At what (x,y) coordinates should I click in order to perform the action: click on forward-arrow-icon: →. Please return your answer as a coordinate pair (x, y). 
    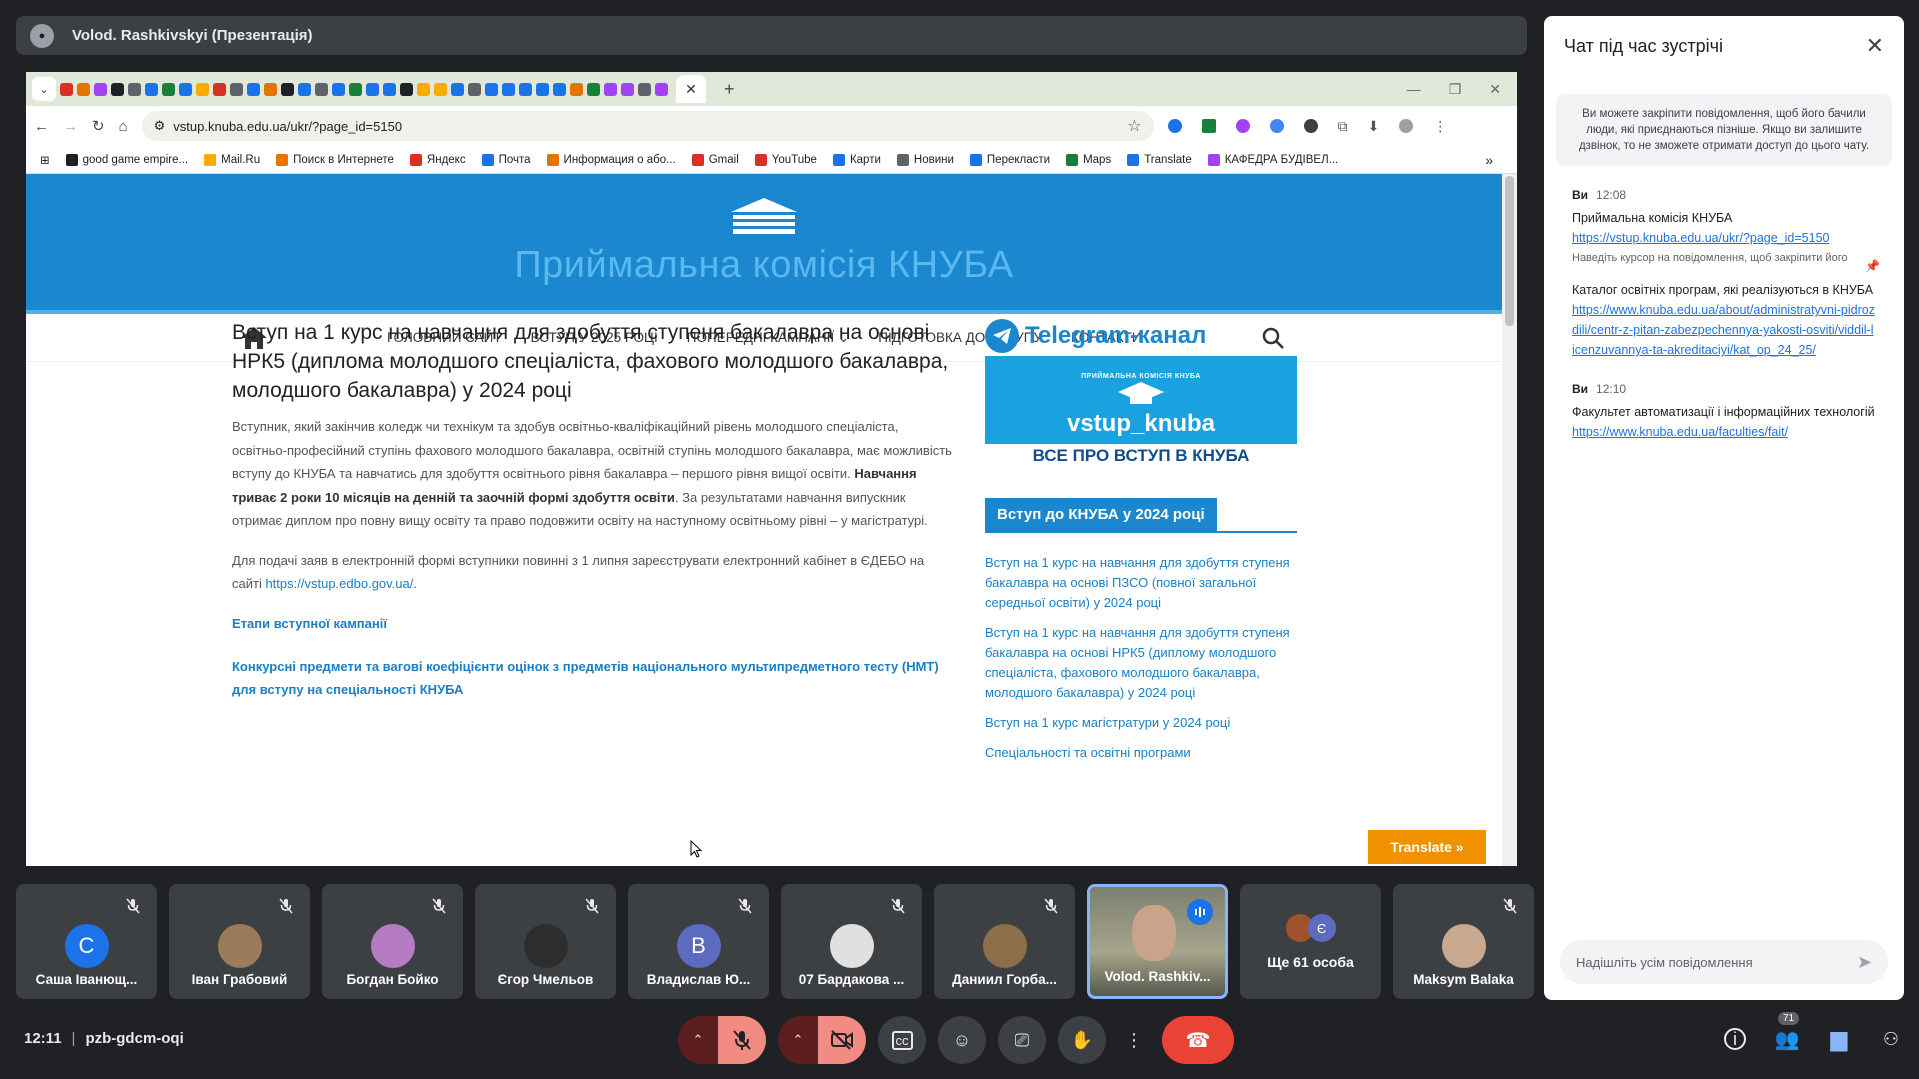
    Looking at the image, I should click on (70, 126).